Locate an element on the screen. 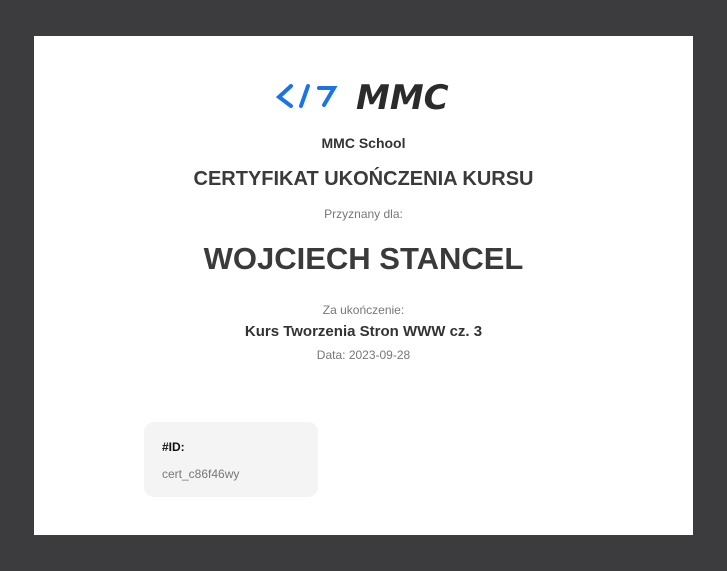 The width and height of the screenshot is (727, 571). id-box: #ID: cert_c86f46wy is located at coordinates (231, 459).